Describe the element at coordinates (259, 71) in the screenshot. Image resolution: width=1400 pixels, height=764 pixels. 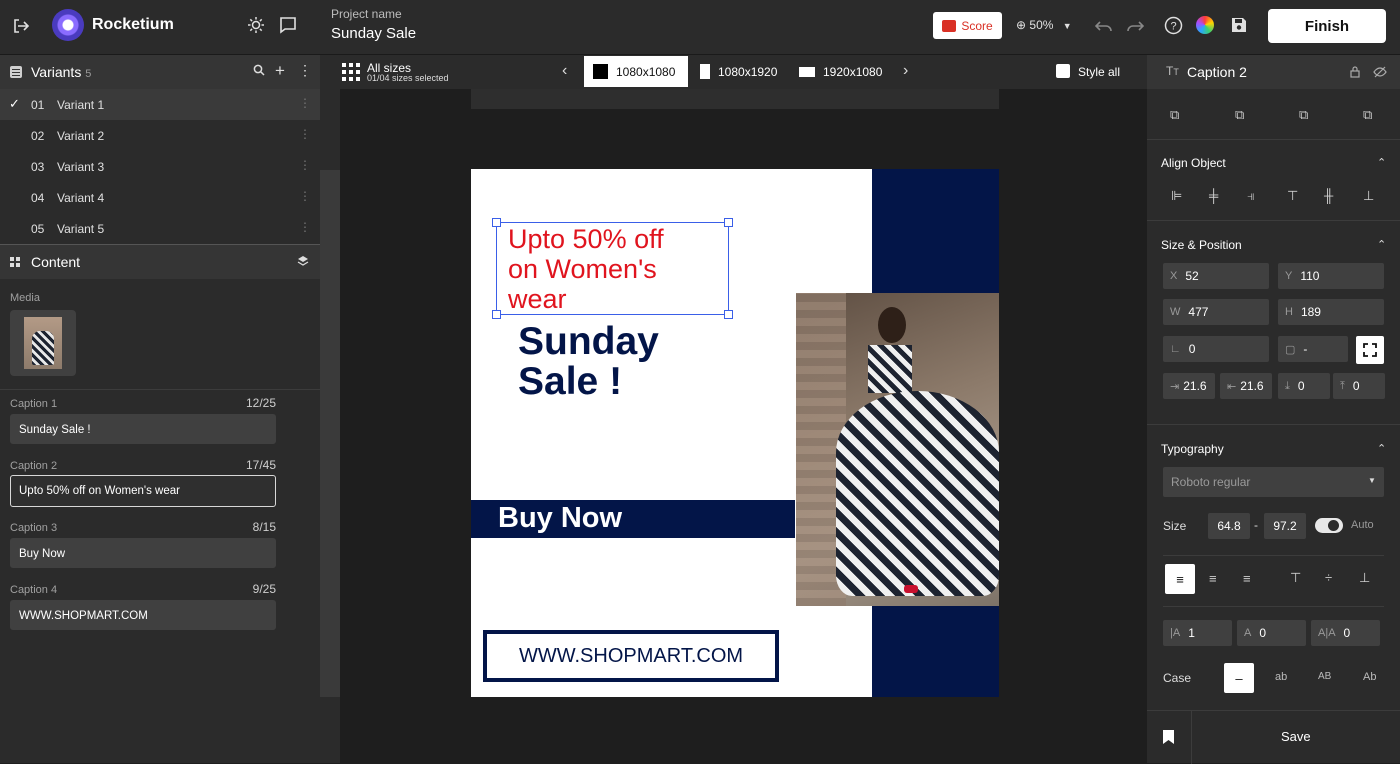
I see `search-icon` at that location.